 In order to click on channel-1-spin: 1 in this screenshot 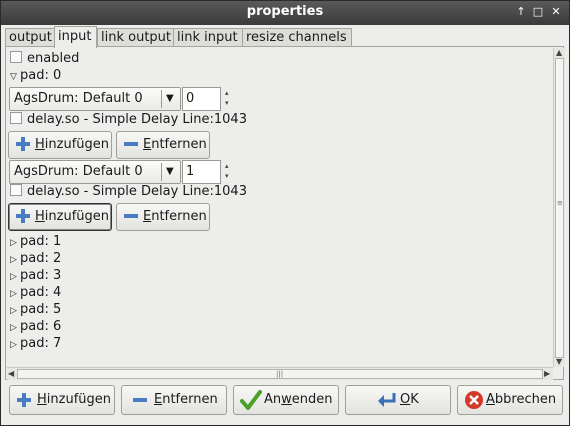, I will do `click(201, 172)`.